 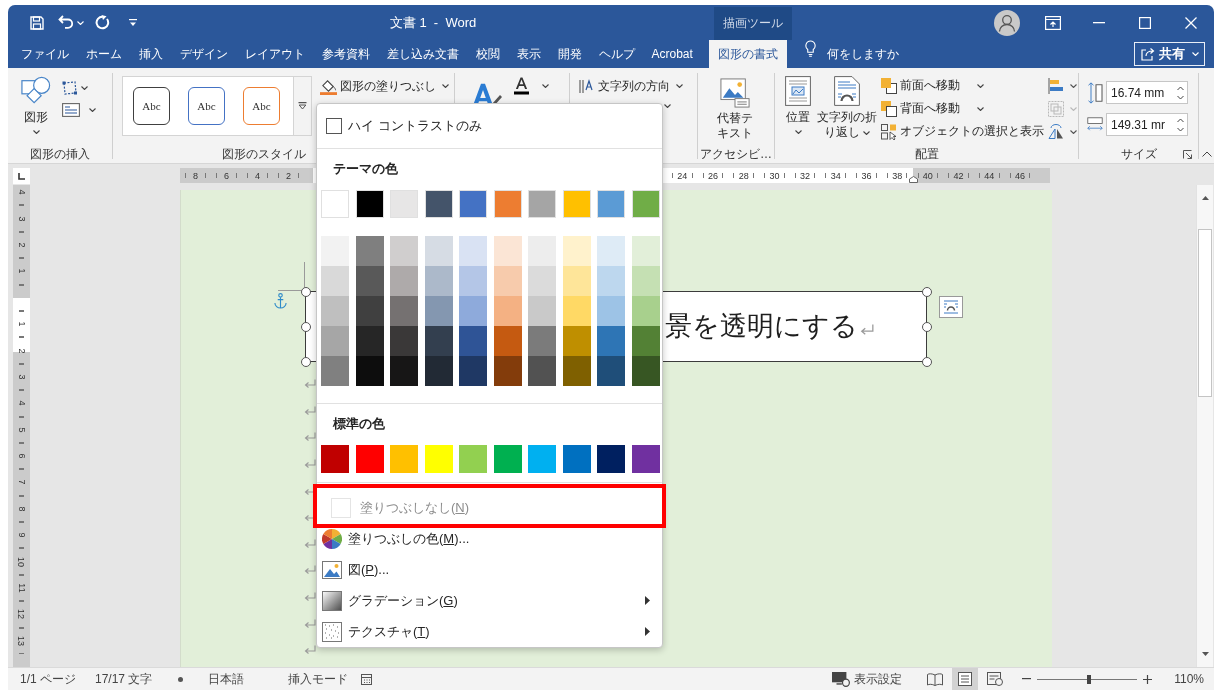 I want to click on share-button: 共有, so click(x=1169, y=54).